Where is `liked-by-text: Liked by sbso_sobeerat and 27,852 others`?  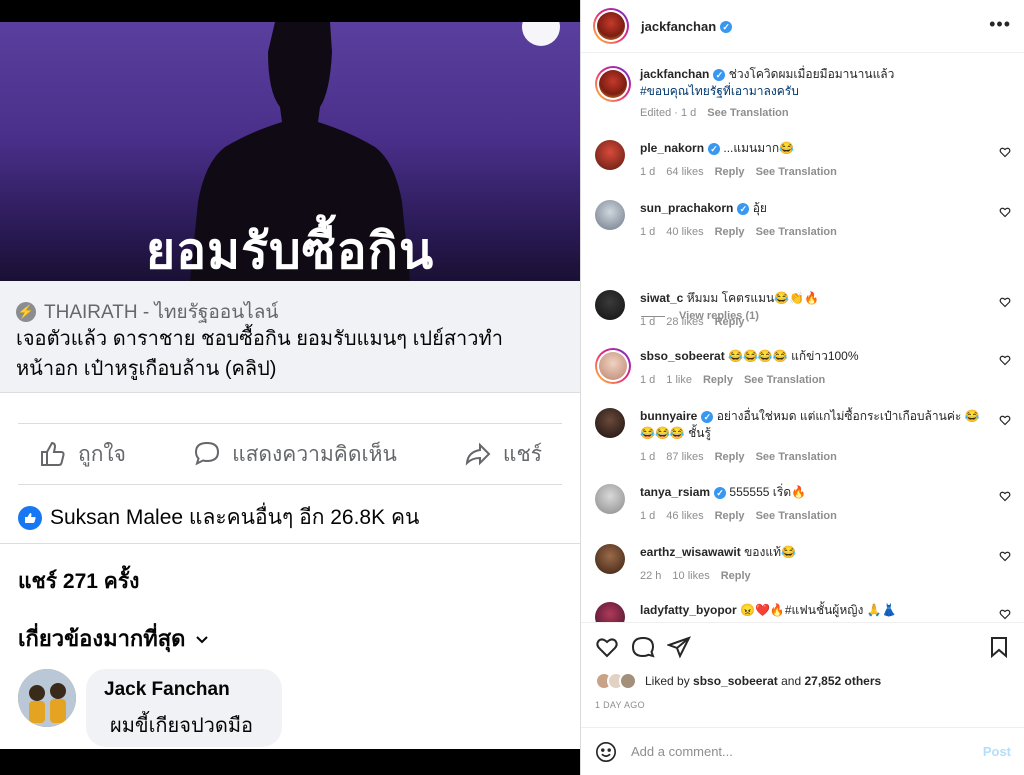
liked-by-text: Liked by sbso_sobeerat and 27,852 others is located at coordinates (763, 681).